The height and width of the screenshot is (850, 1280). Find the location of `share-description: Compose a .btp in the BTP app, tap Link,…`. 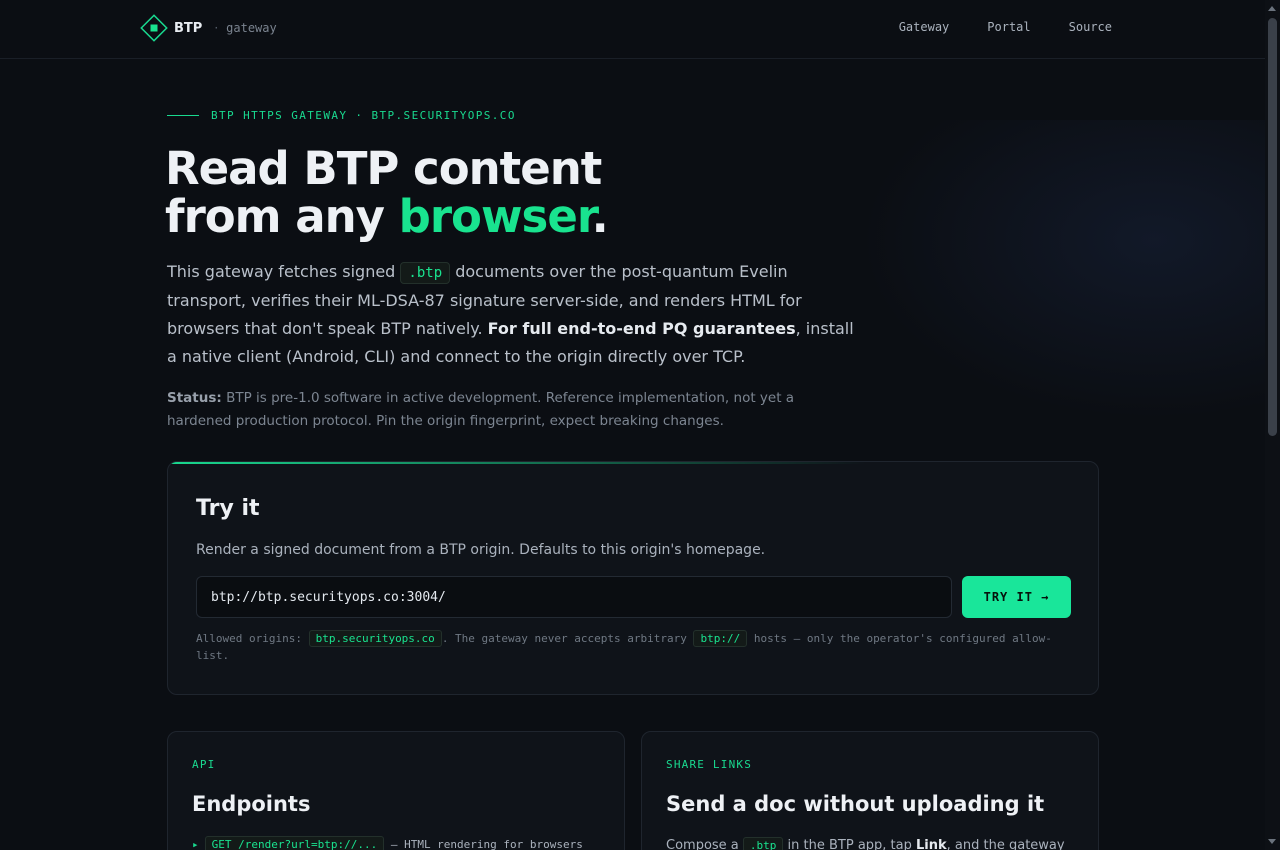

share-description: Compose a .btp in the BTP app, tap Link,… is located at coordinates (865, 843).